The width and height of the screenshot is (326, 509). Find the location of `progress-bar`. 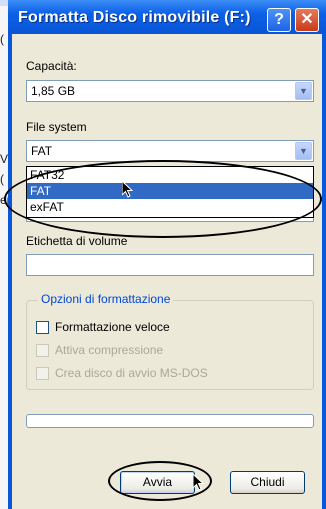

progress-bar is located at coordinates (170, 421).